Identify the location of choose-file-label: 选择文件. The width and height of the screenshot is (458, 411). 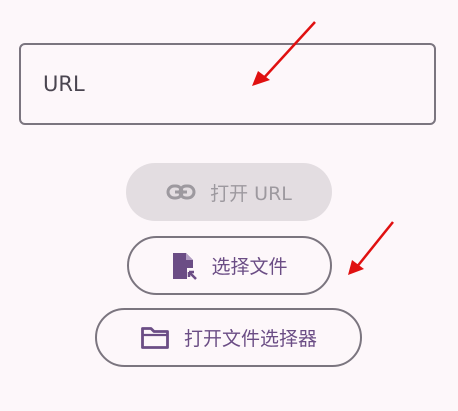
(249, 267).